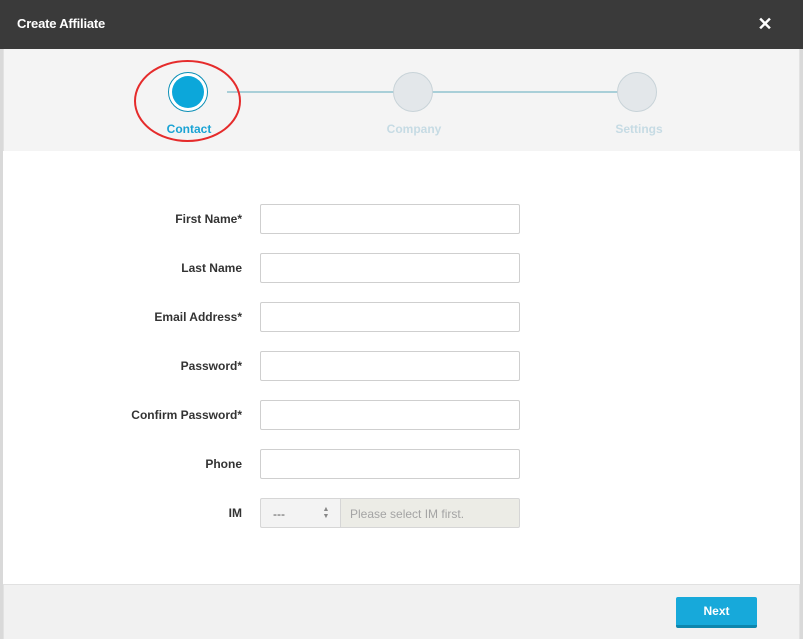  What do you see at coordinates (401, 24) in the screenshot?
I see `dialog-header: Create Affiliate ✕` at bounding box center [401, 24].